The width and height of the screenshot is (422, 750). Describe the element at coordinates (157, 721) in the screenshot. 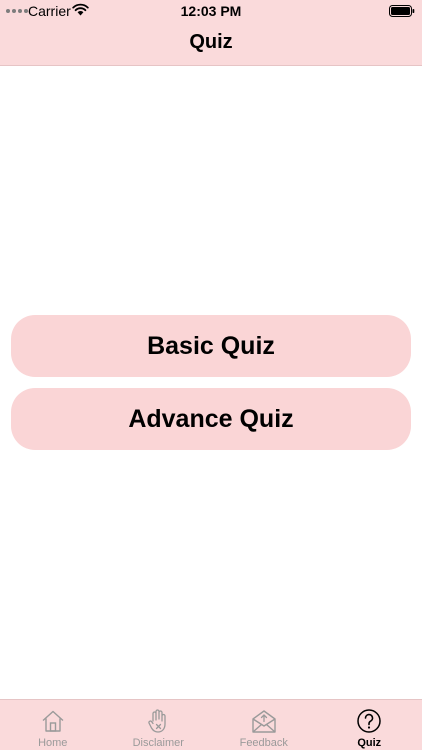

I see `hand-icon` at that location.